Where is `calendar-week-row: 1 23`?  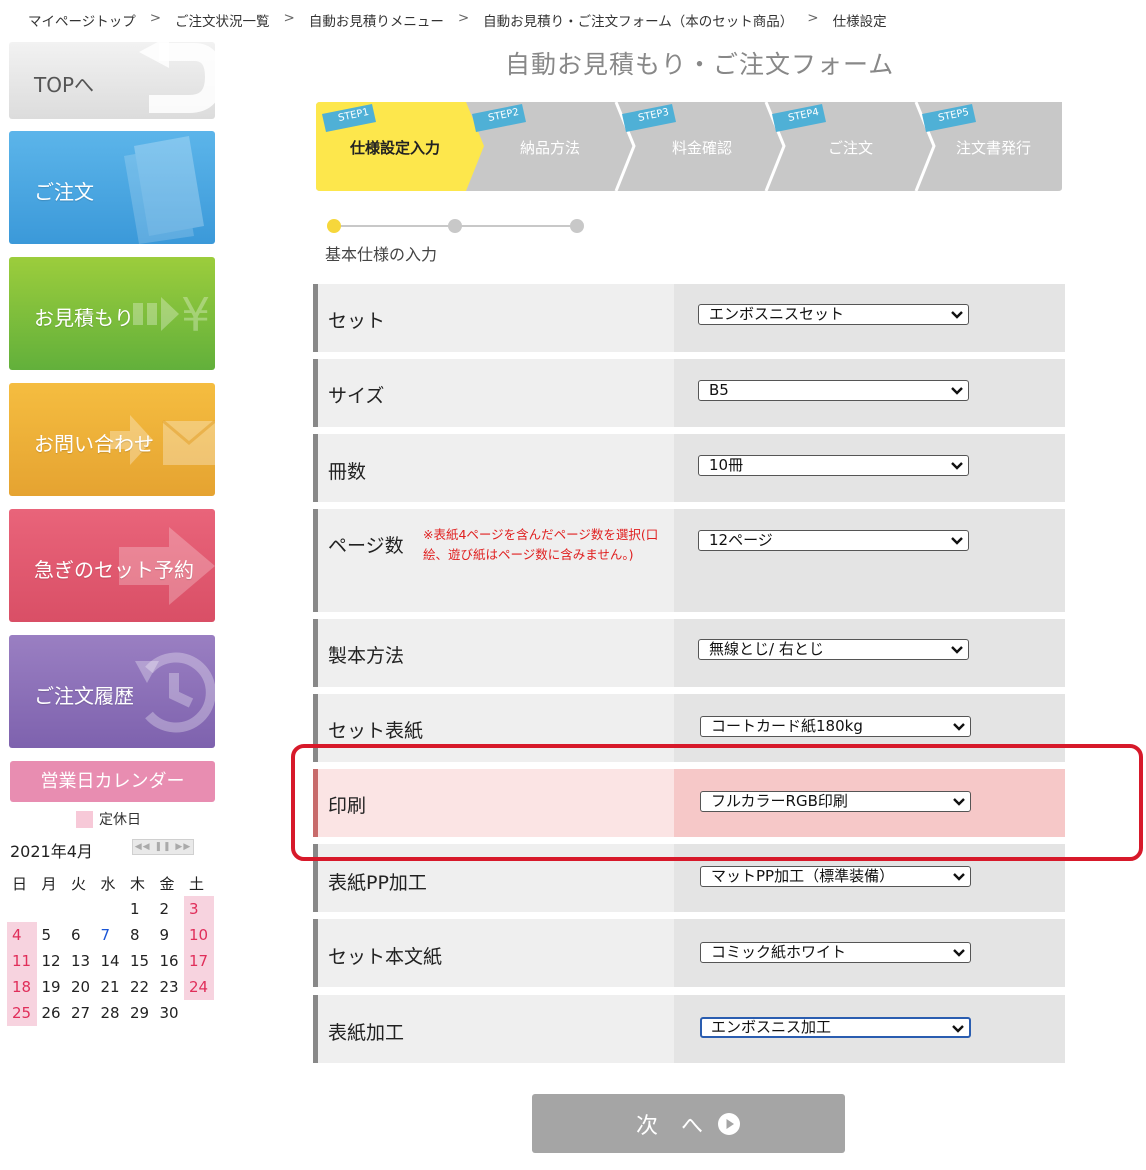
calendar-week-row: 1 23 is located at coordinates (110, 909).